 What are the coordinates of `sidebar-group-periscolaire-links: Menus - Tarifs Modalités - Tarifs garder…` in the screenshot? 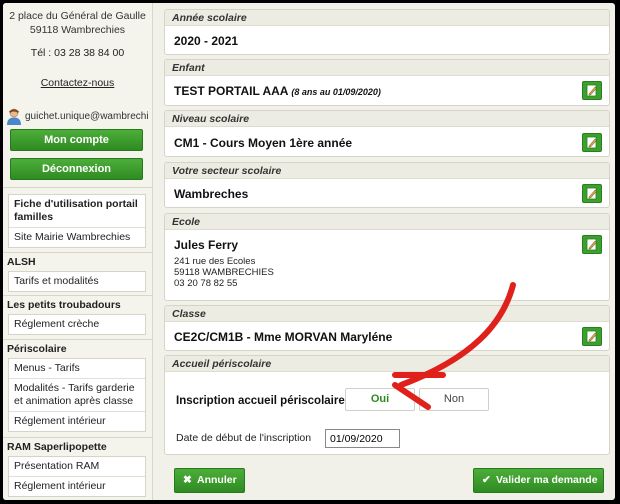 It's located at (77, 395).